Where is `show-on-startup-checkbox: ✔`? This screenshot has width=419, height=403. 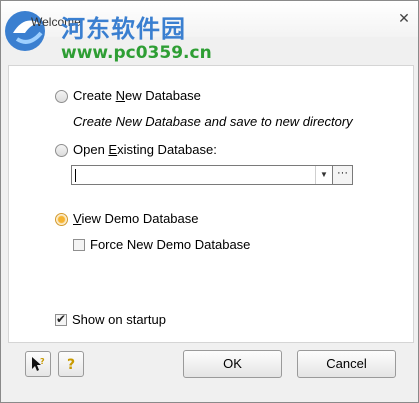 show-on-startup-checkbox: ✔ is located at coordinates (61, 319).